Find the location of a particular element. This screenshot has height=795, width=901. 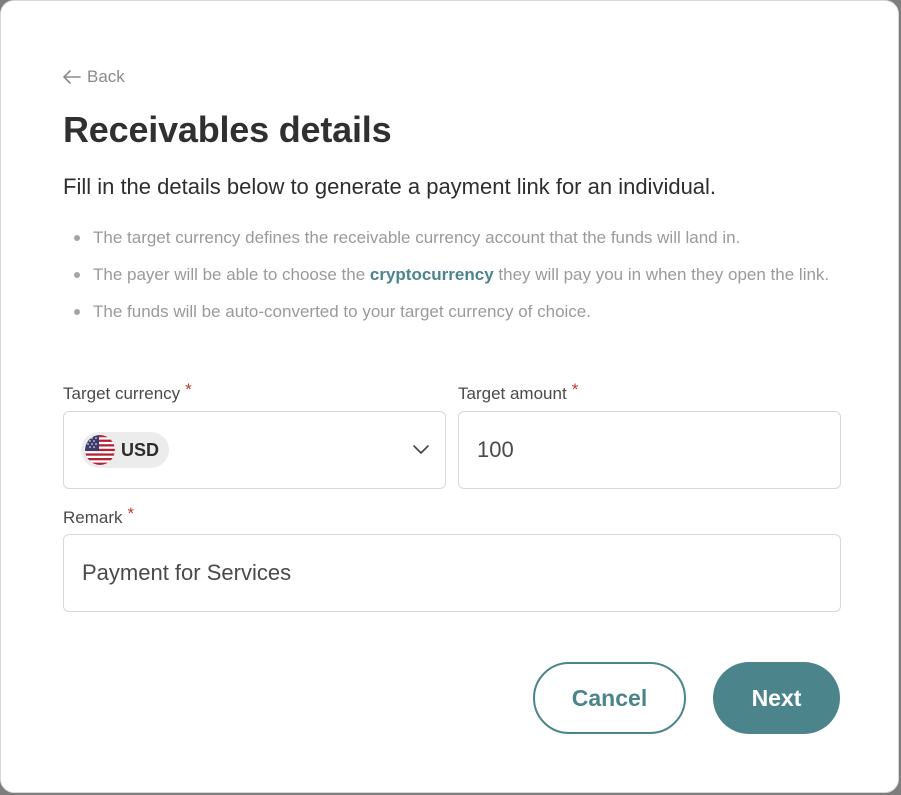

back-label: Back is located at coordinates (106, 76).